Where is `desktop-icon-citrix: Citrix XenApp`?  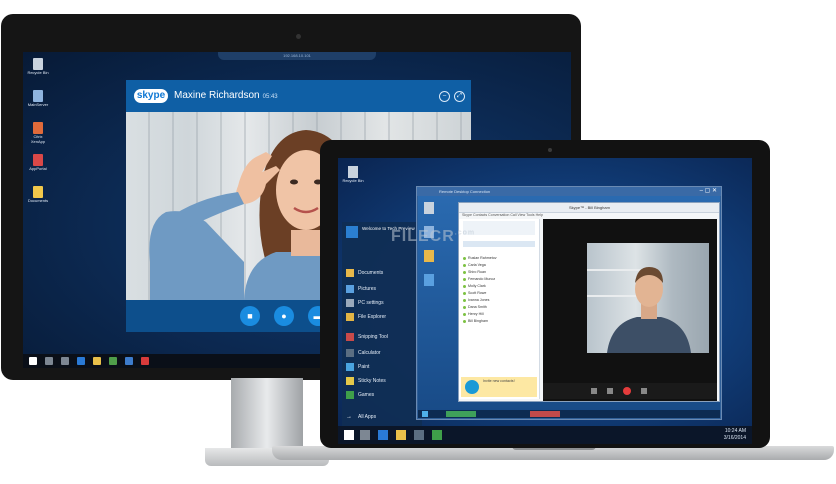 desktop-icon-citrix: Citrix XenApp is located at coordinates (38, 137).